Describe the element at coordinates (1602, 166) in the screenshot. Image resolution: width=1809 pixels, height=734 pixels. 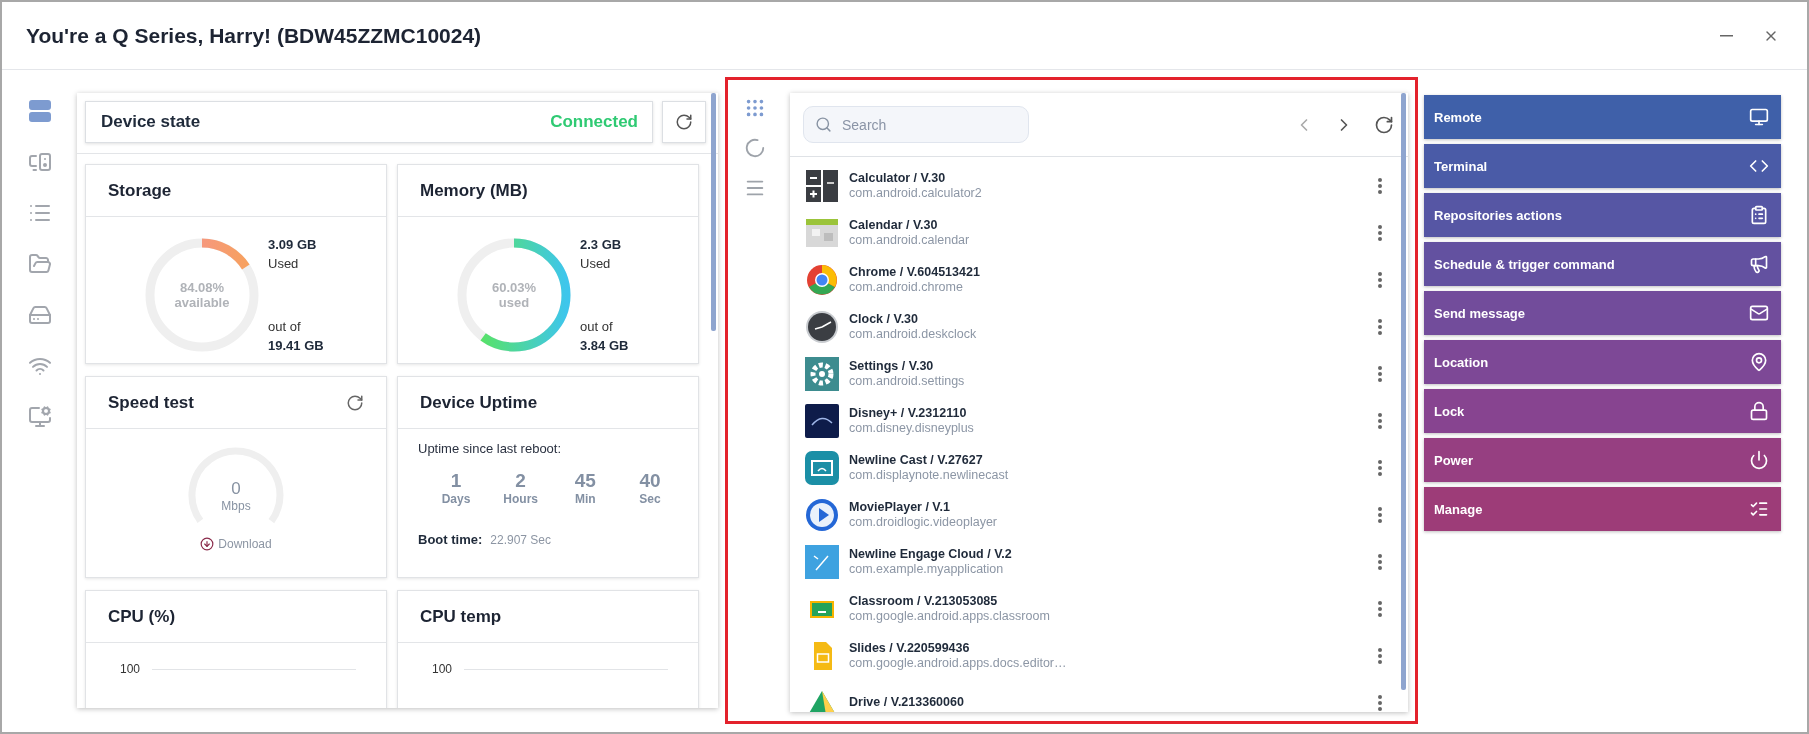
I see `action-button: Terminal` at that location.